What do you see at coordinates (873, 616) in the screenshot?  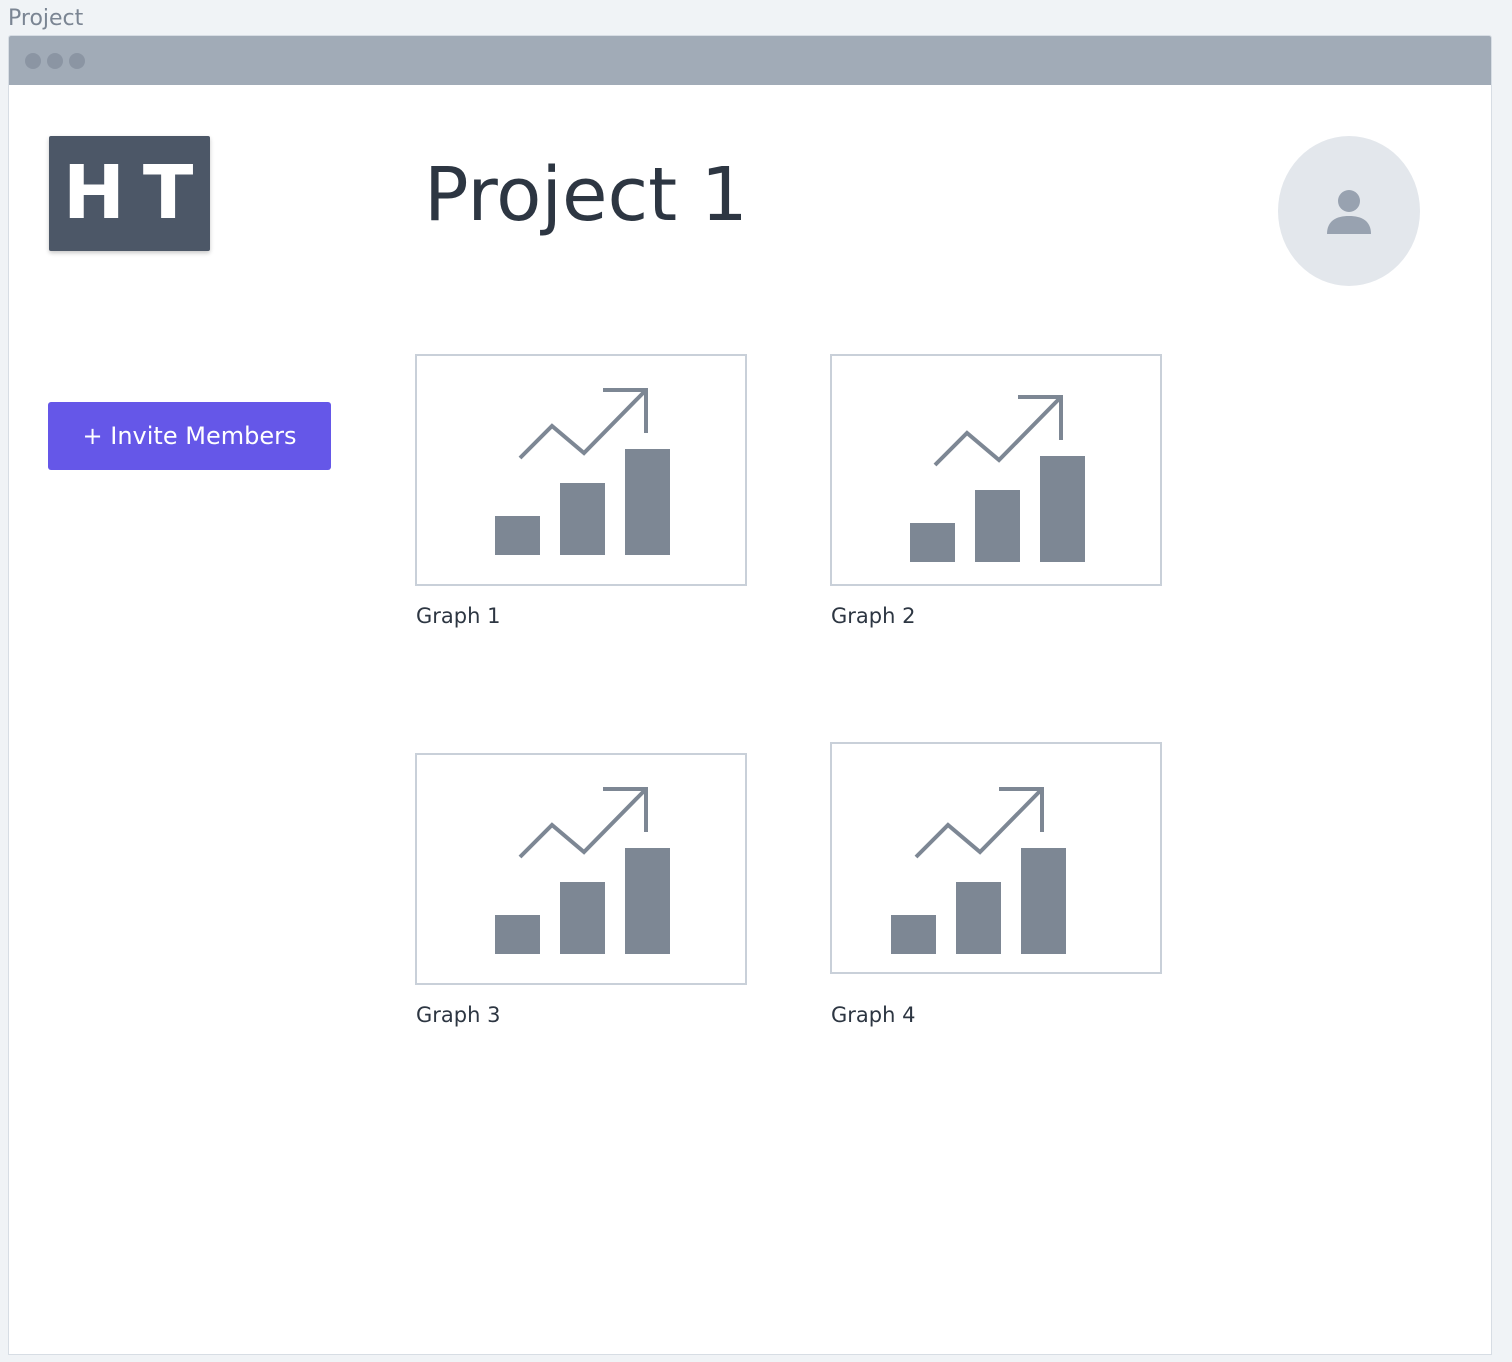 I see `graph-label: Graph 2` at bounding box center [873, 616].